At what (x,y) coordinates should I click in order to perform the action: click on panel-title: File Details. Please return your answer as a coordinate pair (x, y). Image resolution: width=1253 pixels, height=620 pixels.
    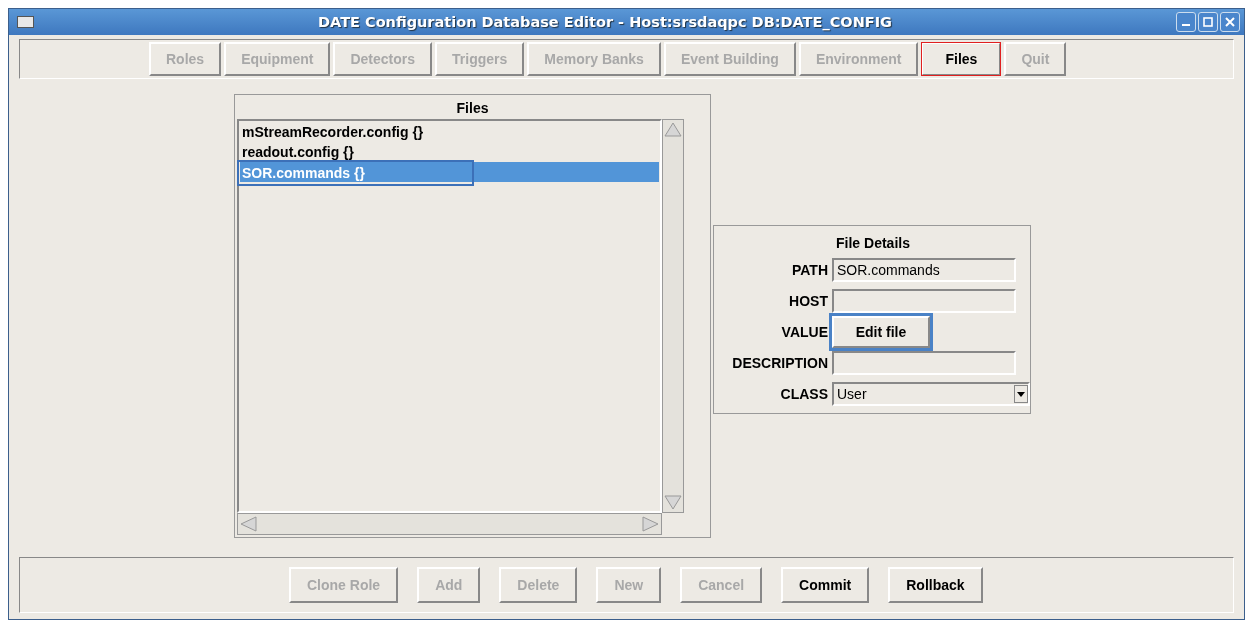
    Looking at the image, I should click on (873, 243).